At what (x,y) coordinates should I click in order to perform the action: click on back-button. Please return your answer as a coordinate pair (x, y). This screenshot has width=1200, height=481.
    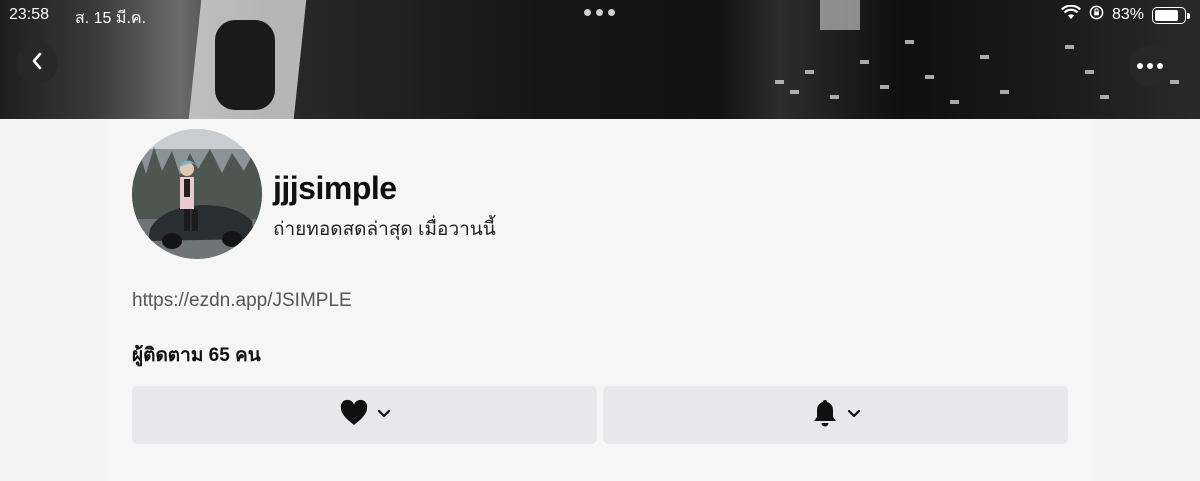
    Looking at the image, I should click on (37, 63).